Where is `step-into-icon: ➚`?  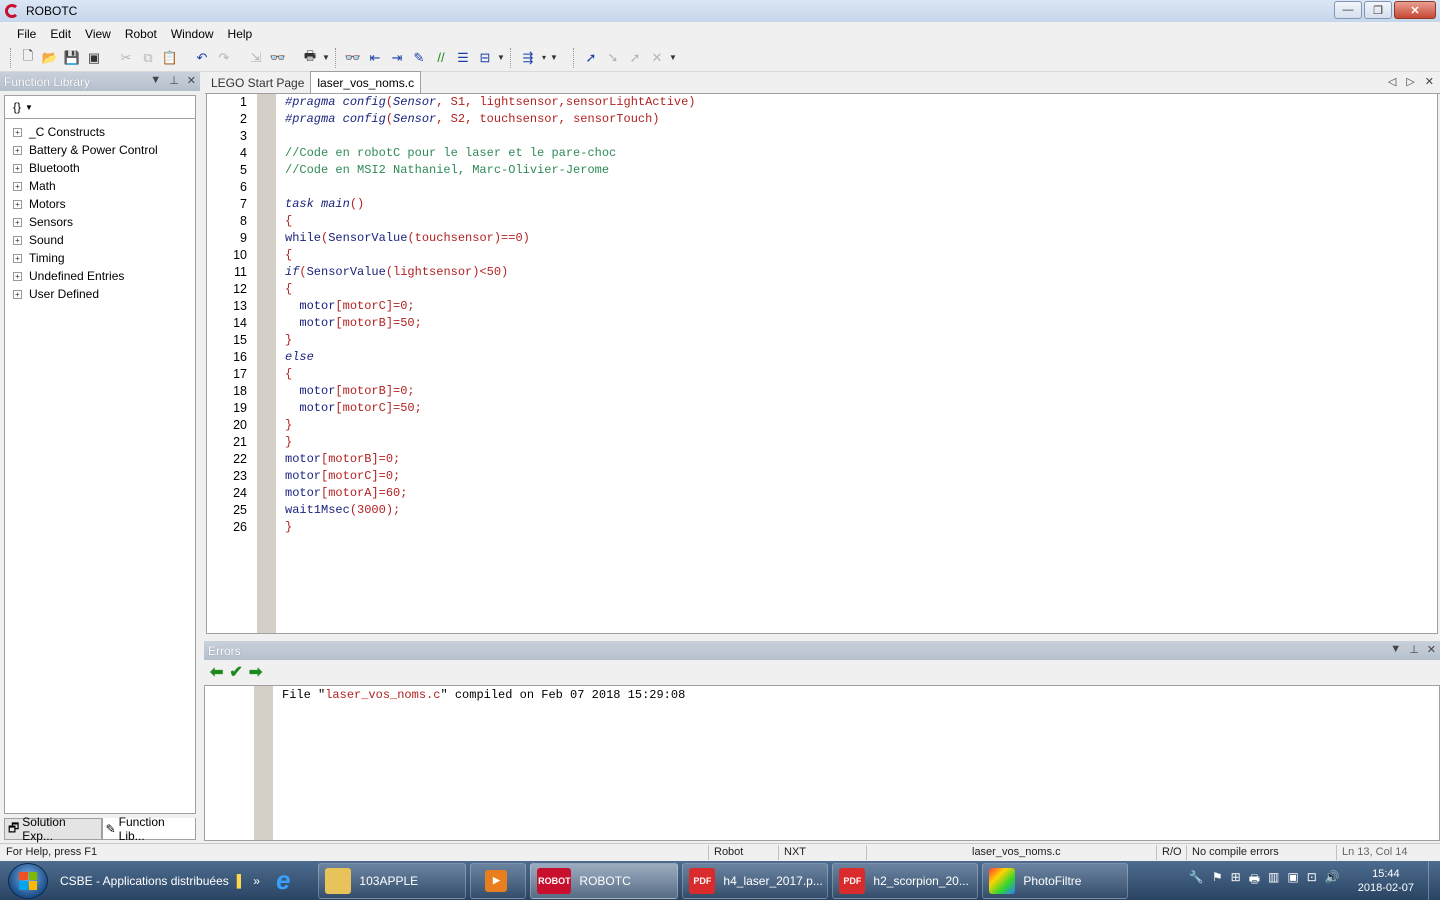
step-into-icon: ➚ is located at coordinates (591, 58).